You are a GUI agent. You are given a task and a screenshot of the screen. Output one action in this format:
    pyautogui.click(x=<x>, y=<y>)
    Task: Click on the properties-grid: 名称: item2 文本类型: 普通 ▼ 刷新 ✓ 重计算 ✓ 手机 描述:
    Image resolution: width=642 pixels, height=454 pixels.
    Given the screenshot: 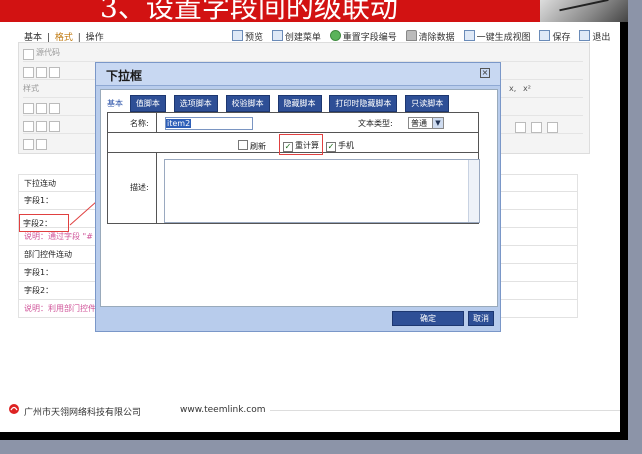 What is the action you would take?
    pyautogui.click(x=293, y=168)
    